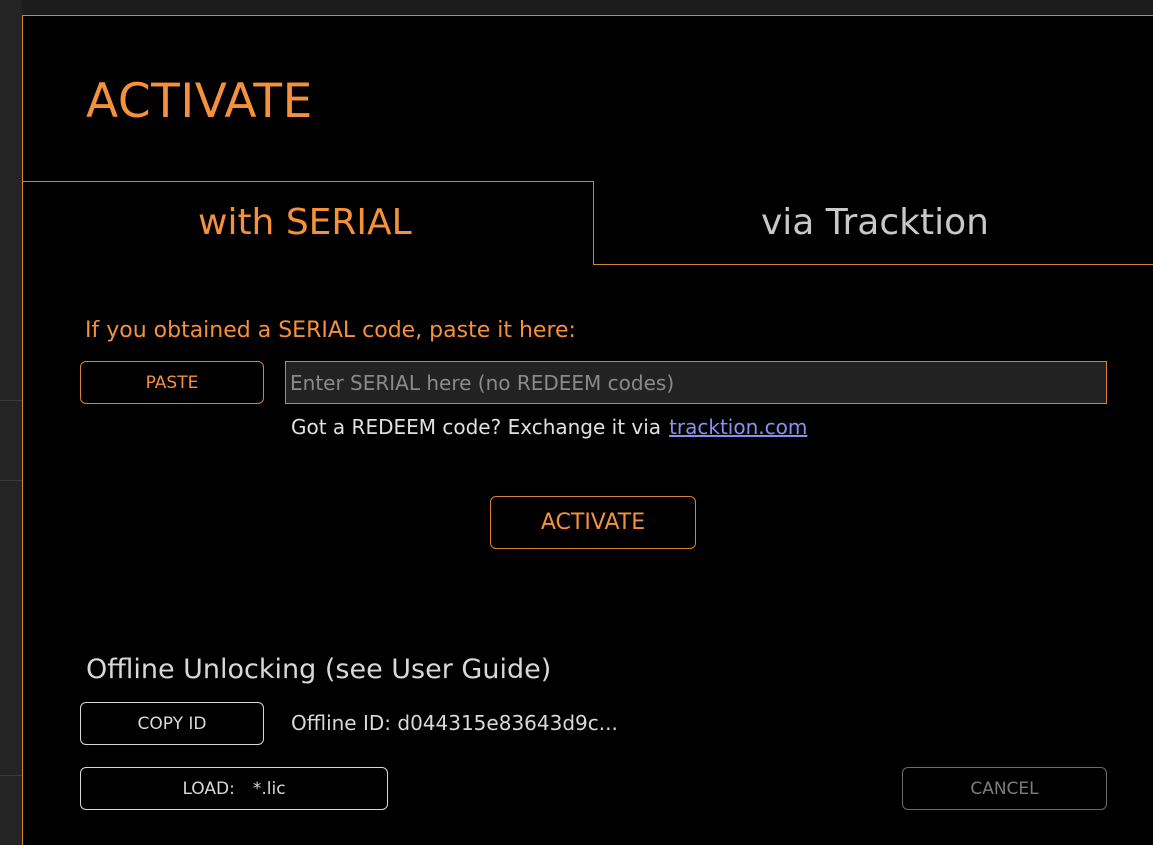 This screenshot has height=845, width=1153. I want to click on cancel-button-label: CANCEL, so click(1004, 788).